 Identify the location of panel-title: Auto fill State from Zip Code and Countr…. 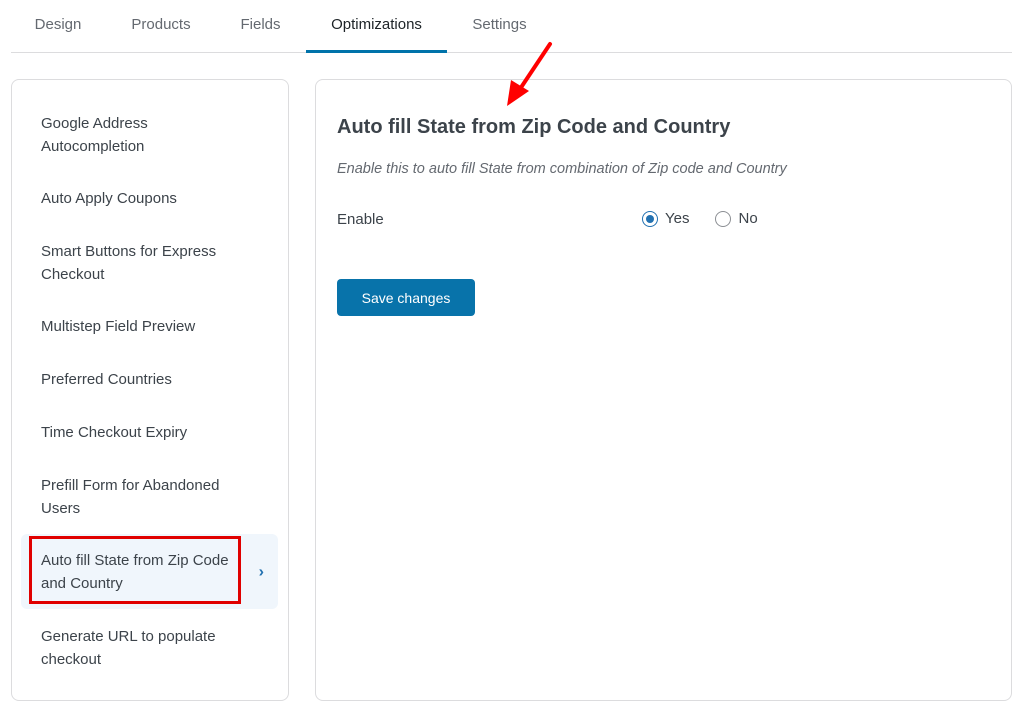
(534, 127).